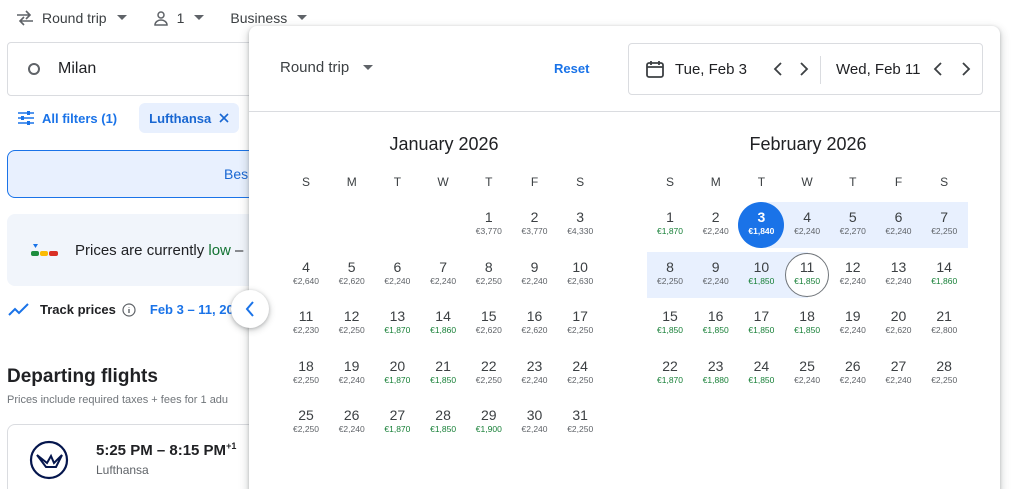 This screenshot has height=489, width=1024. I want to click on day-number: 6, so click(397, 266).